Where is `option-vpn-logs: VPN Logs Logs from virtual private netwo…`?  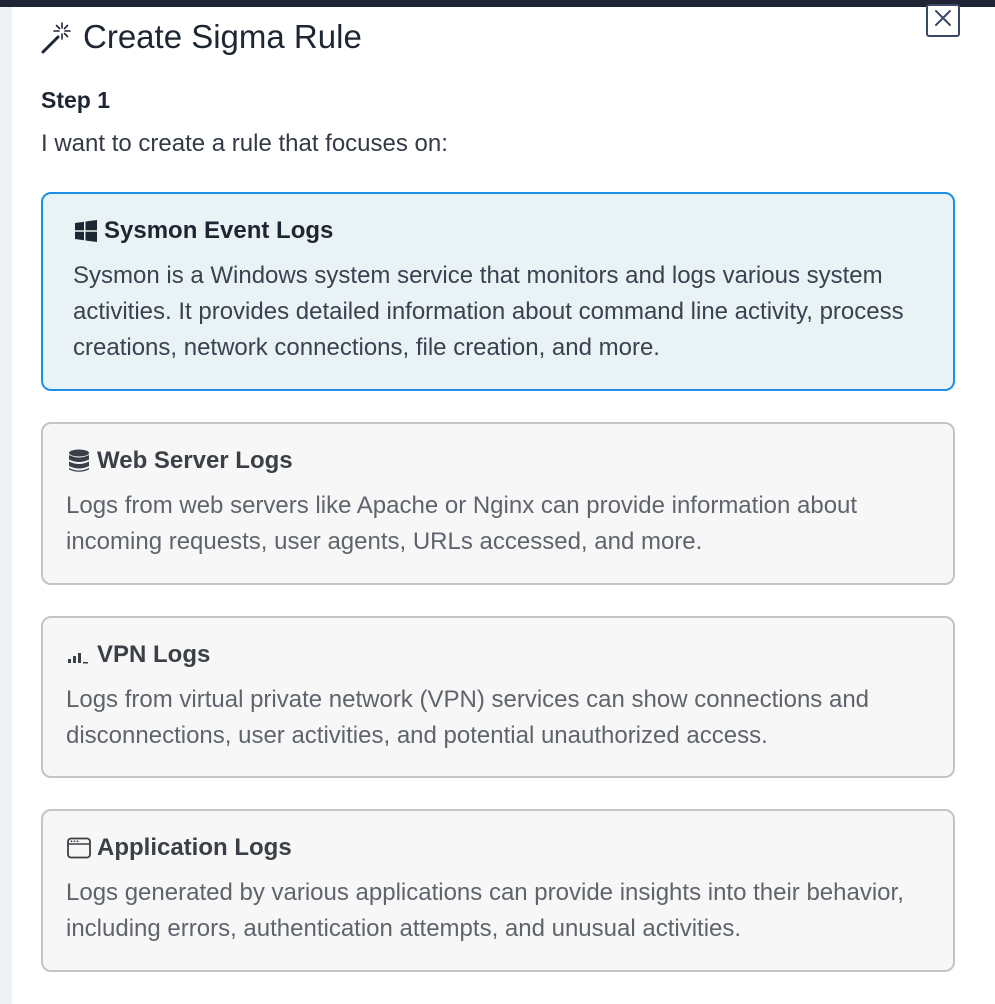 option-vpn-logs: VPN Logs Logs from virtual private netwo… is located at coordinates (498, 697).